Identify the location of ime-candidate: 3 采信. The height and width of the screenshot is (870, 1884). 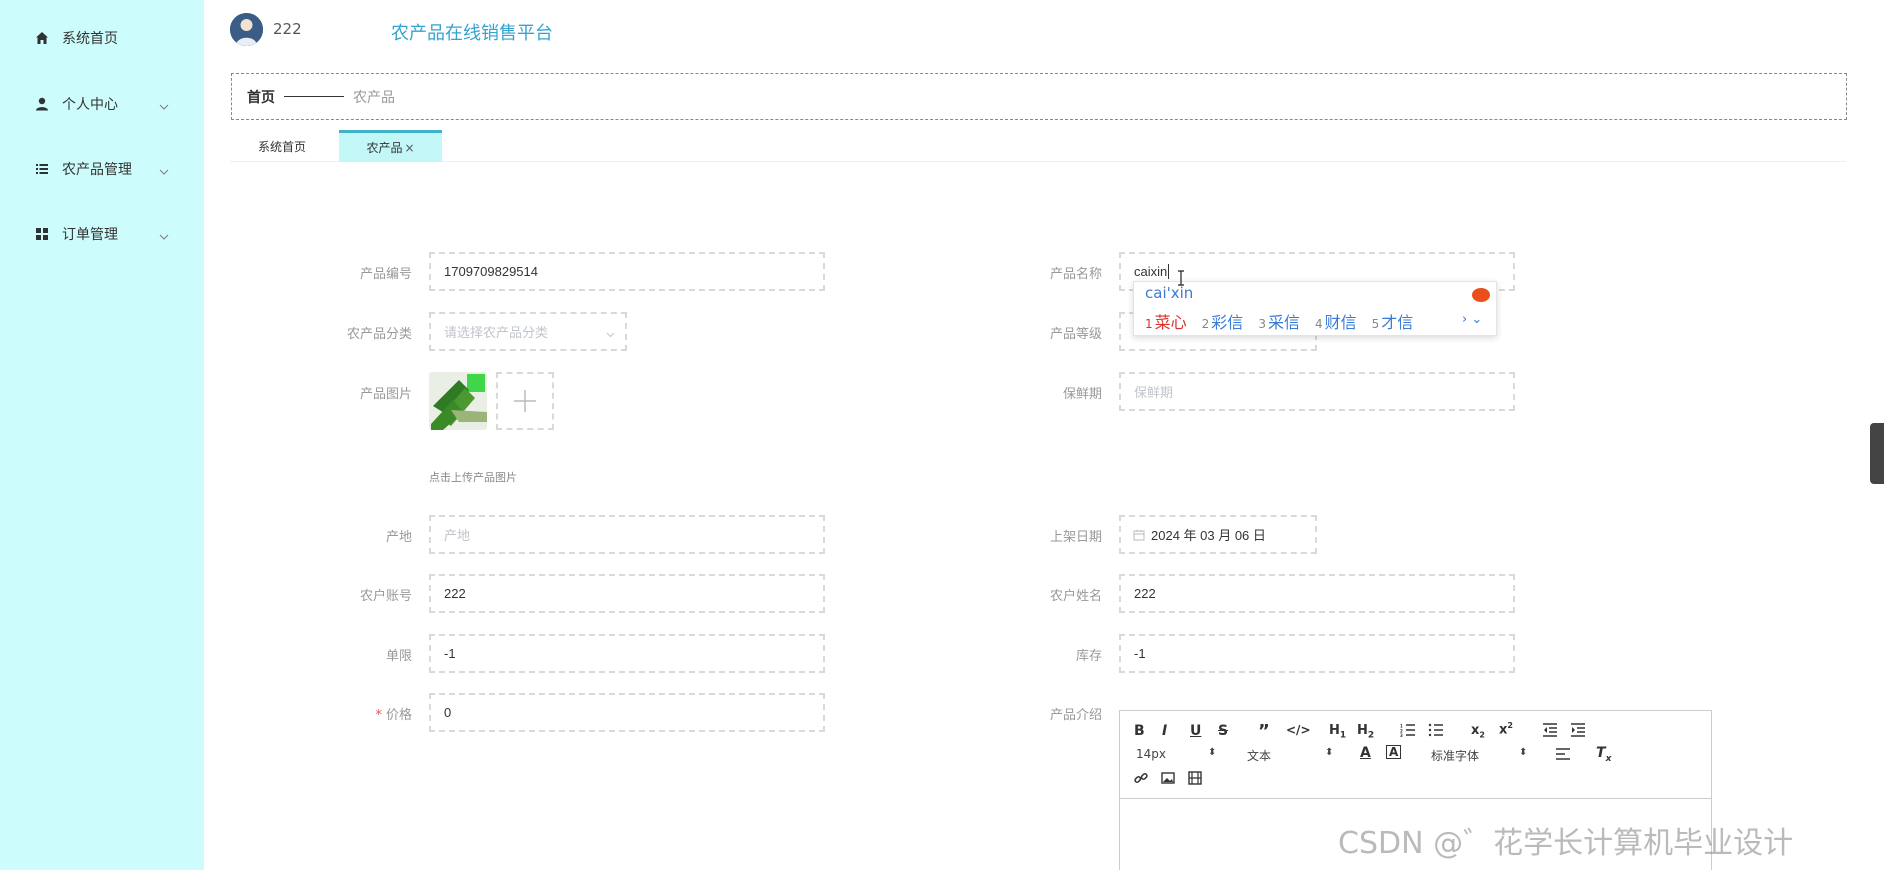
(1279, 321).